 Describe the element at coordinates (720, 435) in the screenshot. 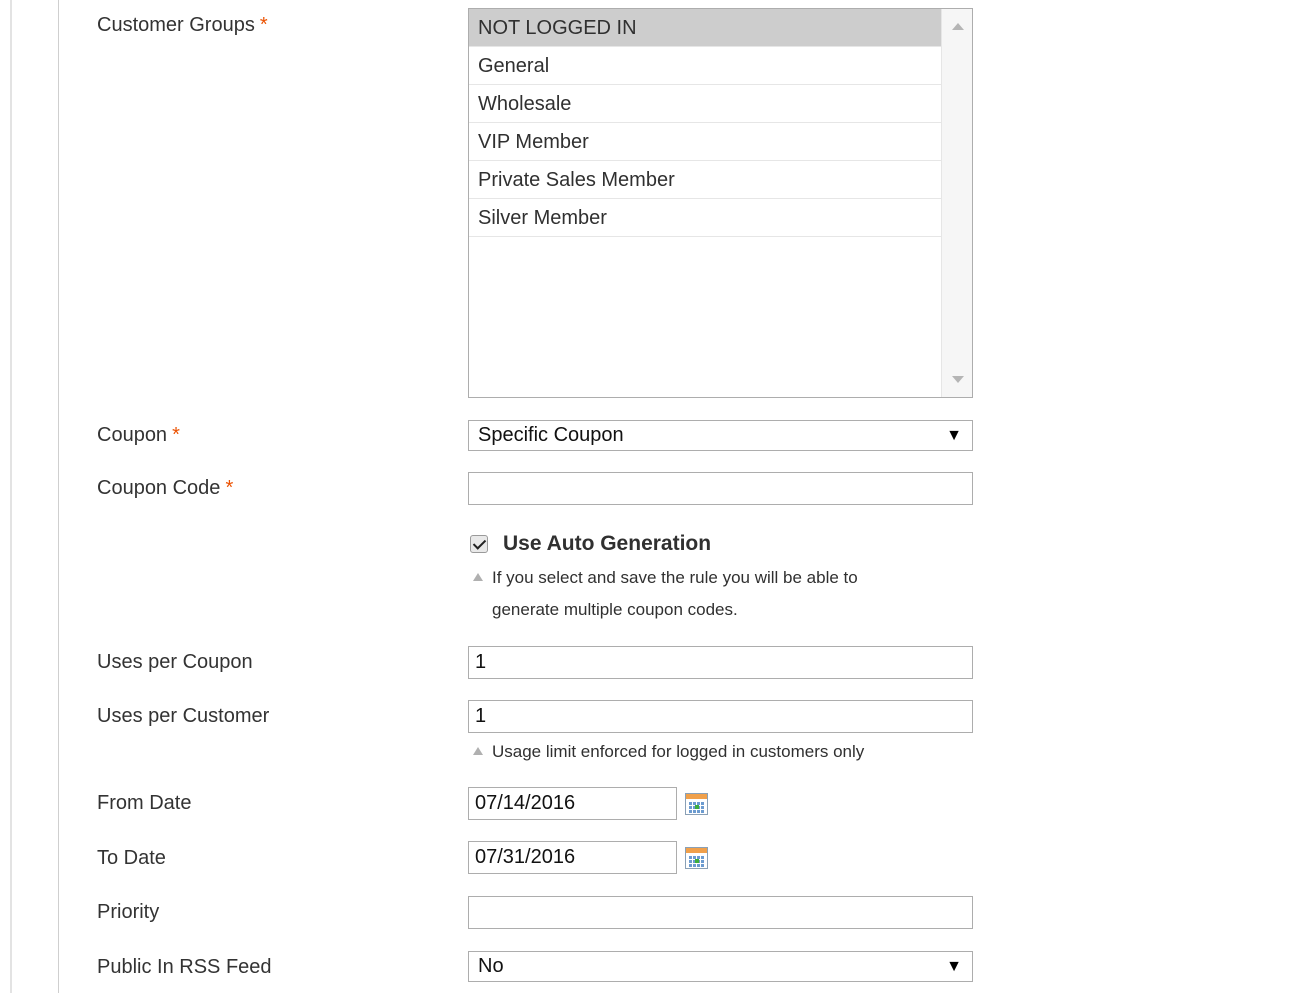

I see `coupon-select: Specific Coupon ▼` at that location.